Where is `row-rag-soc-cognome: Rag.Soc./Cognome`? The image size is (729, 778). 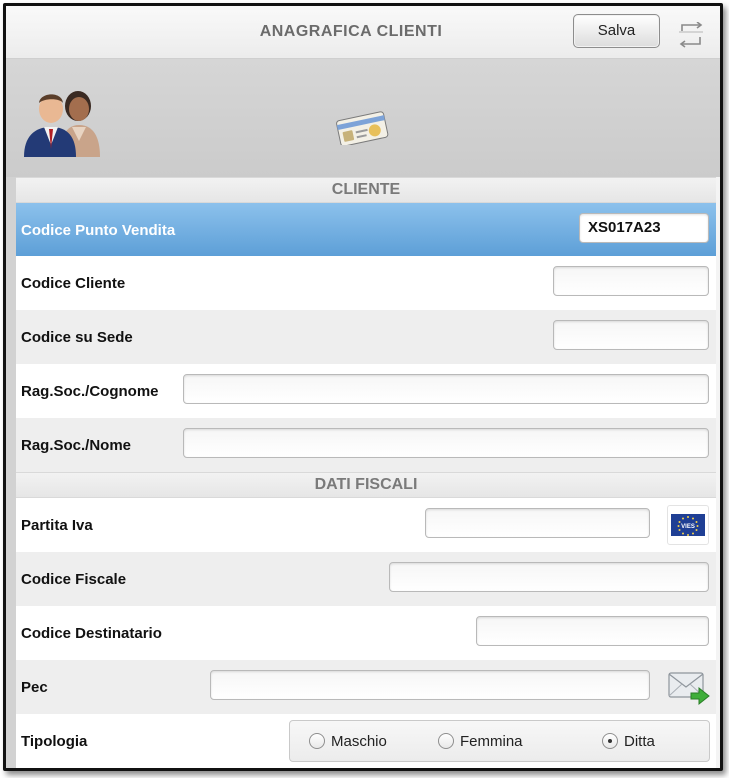
row-rag-soc-cognome: Rag.Soc./Cognome is located at coordinates (366, 391).